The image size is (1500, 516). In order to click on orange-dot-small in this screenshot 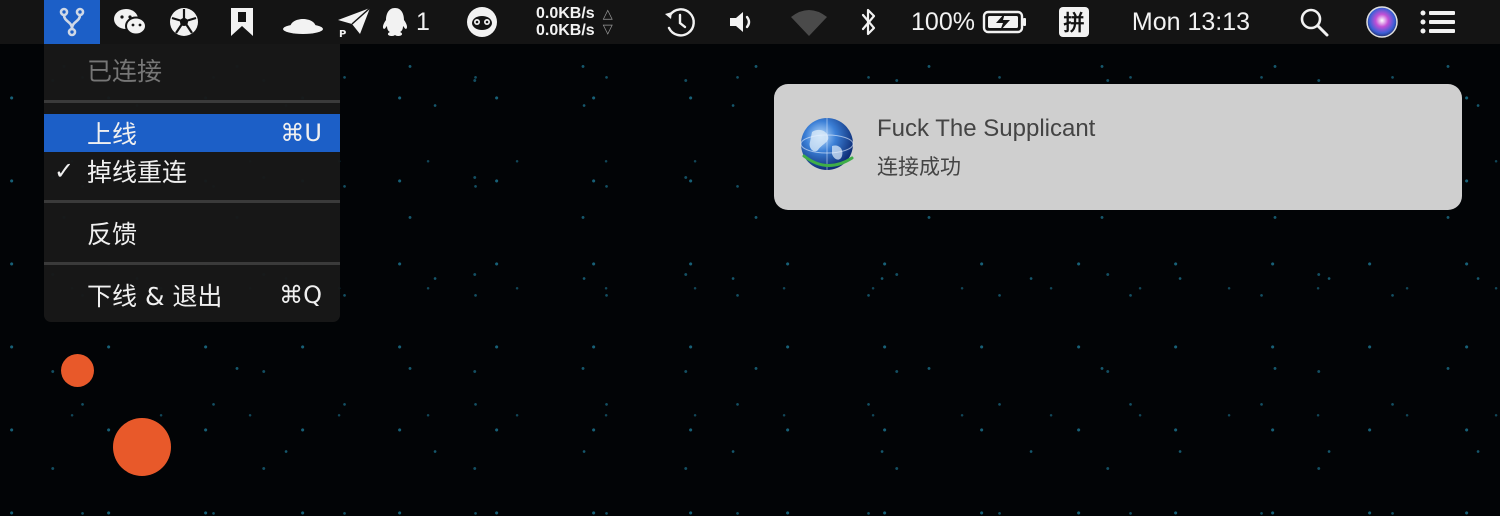, I will do `click(77, 370)`.